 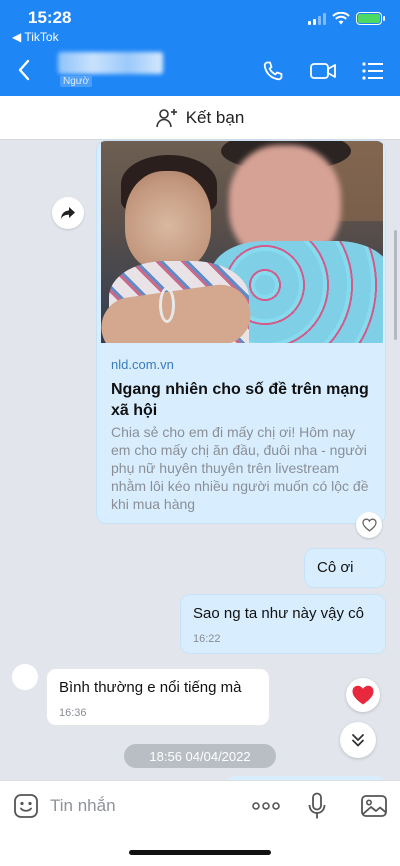 I want to click on video-camera-icon, so click(x=323, y=71).